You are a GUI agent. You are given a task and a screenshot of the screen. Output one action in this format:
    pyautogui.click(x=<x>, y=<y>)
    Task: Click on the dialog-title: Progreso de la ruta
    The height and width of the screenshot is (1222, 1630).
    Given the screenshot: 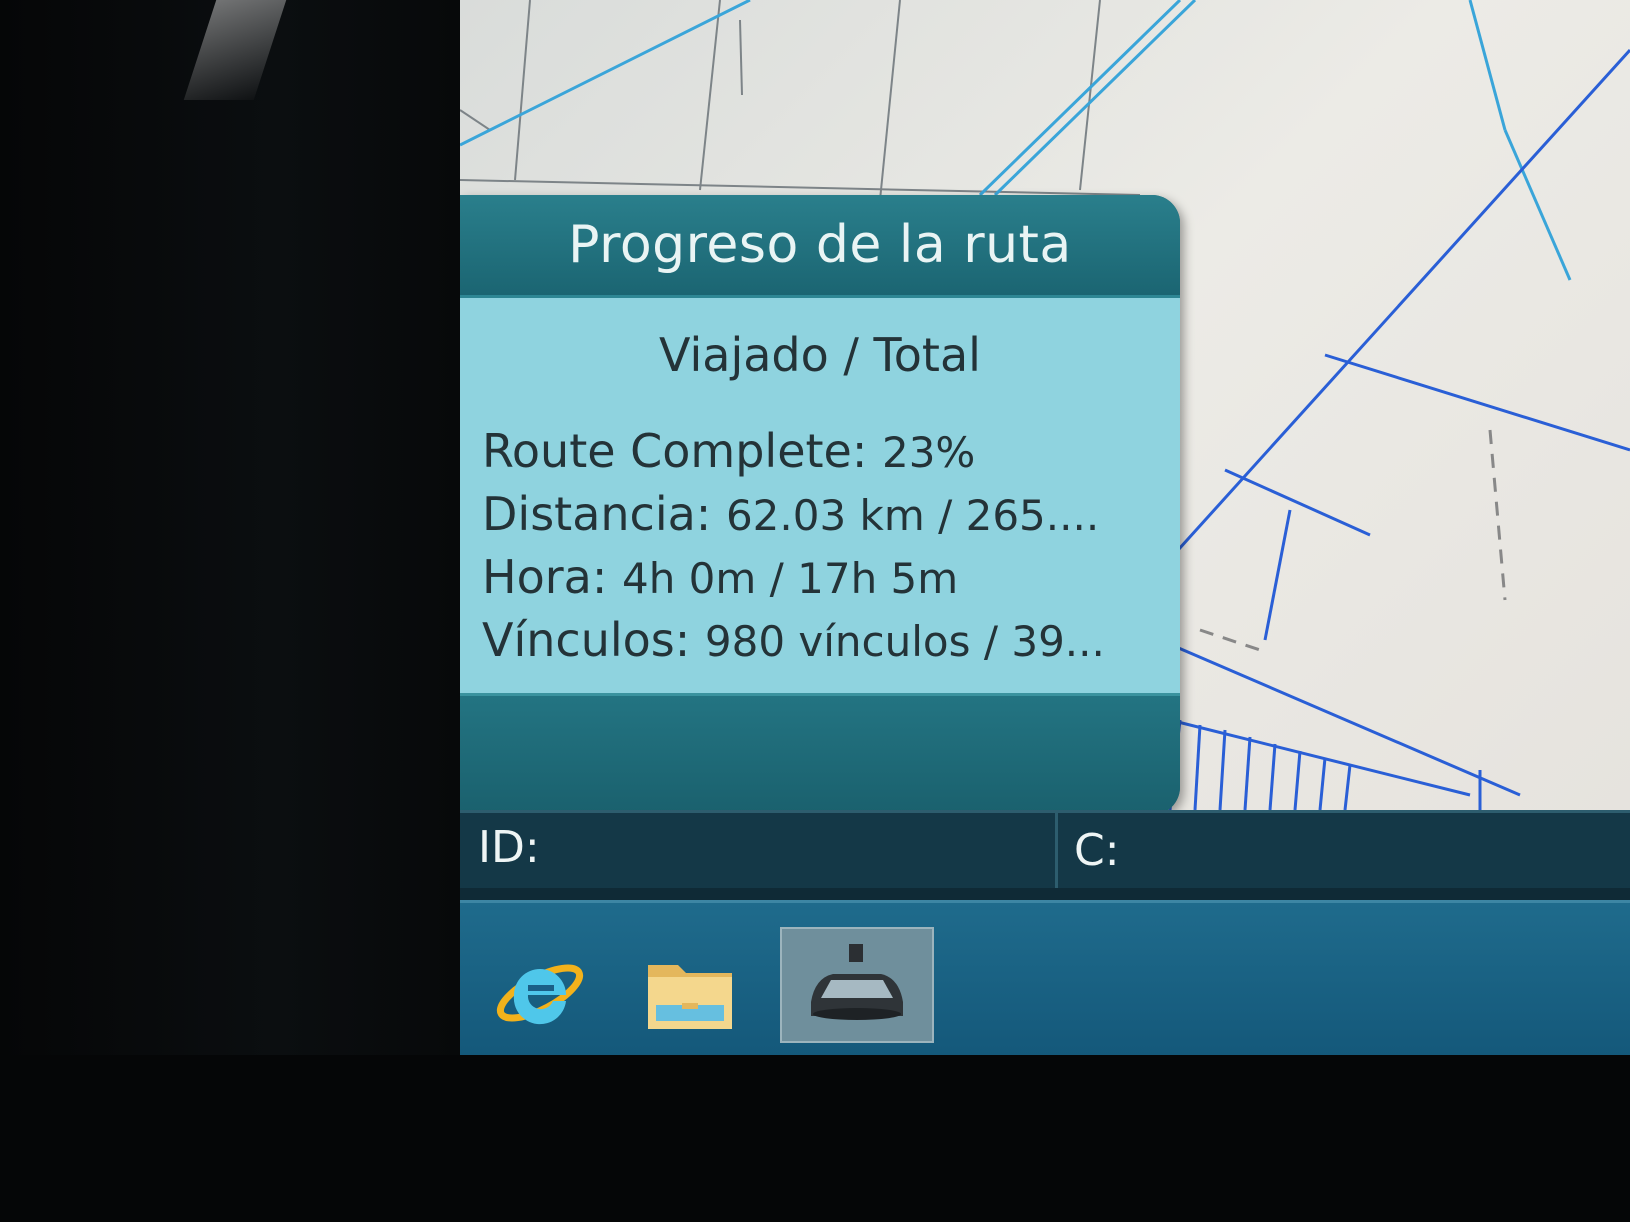 What is the action you would take?
    pyautogui.click(x=820, y=245)
    